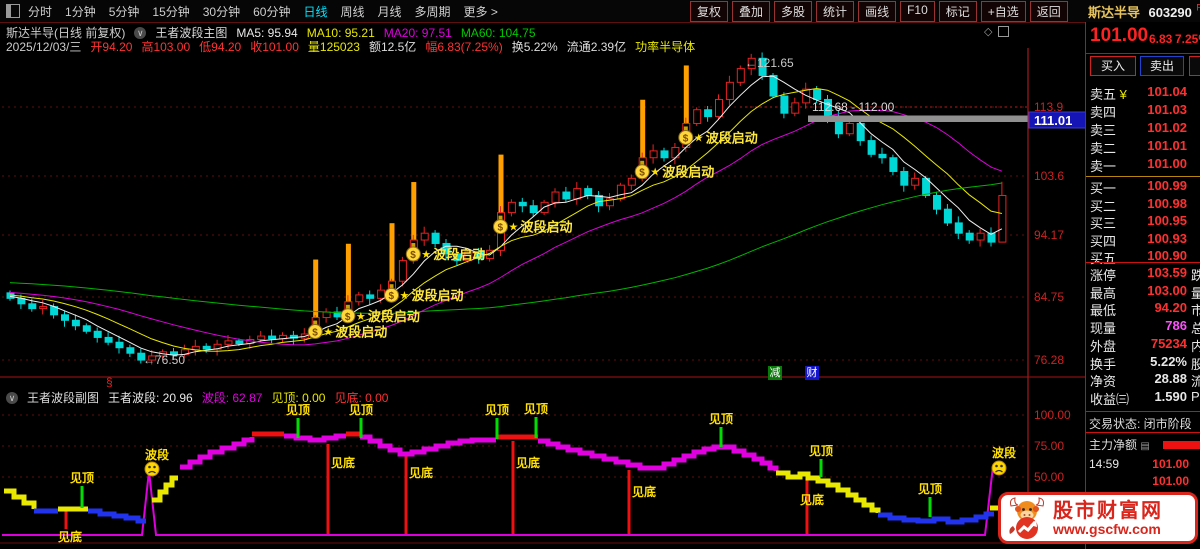 The height and width of the screenshot is (549, 1200). Describe the element at coordinates (1138, 111) in the screenshot. I see `ask-row: 卖四 101.03` at that location.